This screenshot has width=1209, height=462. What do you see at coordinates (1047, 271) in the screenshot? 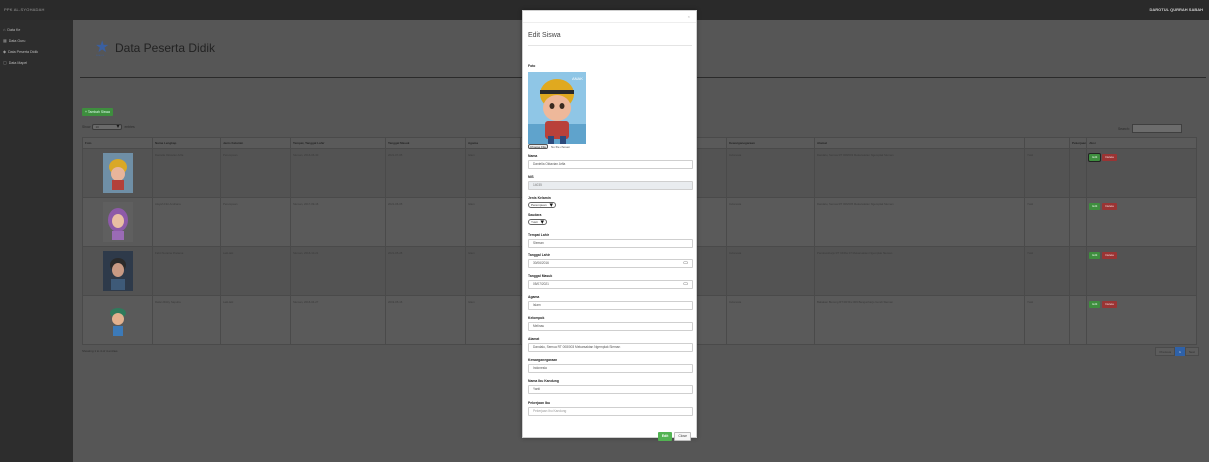
I see `cell: Yusti` at bounding box center [1047, 271].